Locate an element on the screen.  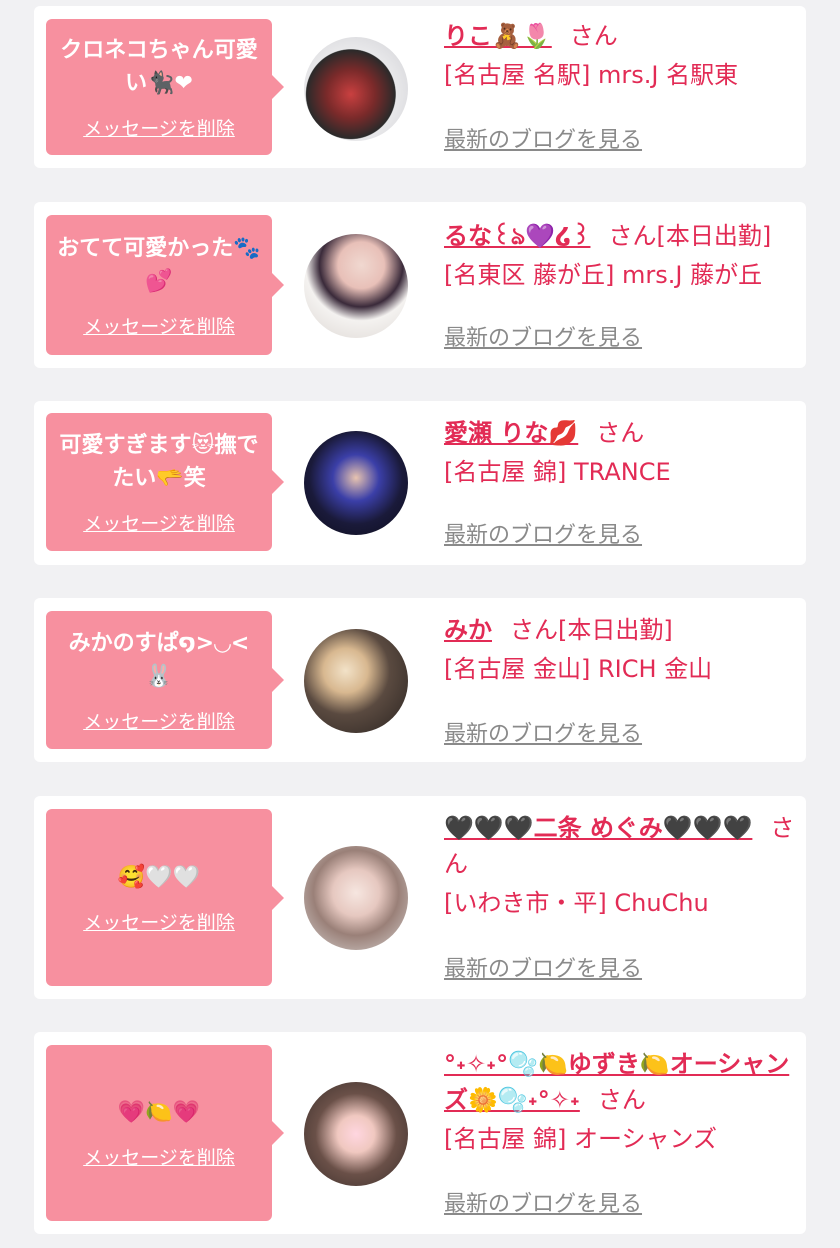
message-bubble: クロネコちゃん可愛い🐈‍⬛❤ メッセージを削除 is located at coordinates (165, 87).